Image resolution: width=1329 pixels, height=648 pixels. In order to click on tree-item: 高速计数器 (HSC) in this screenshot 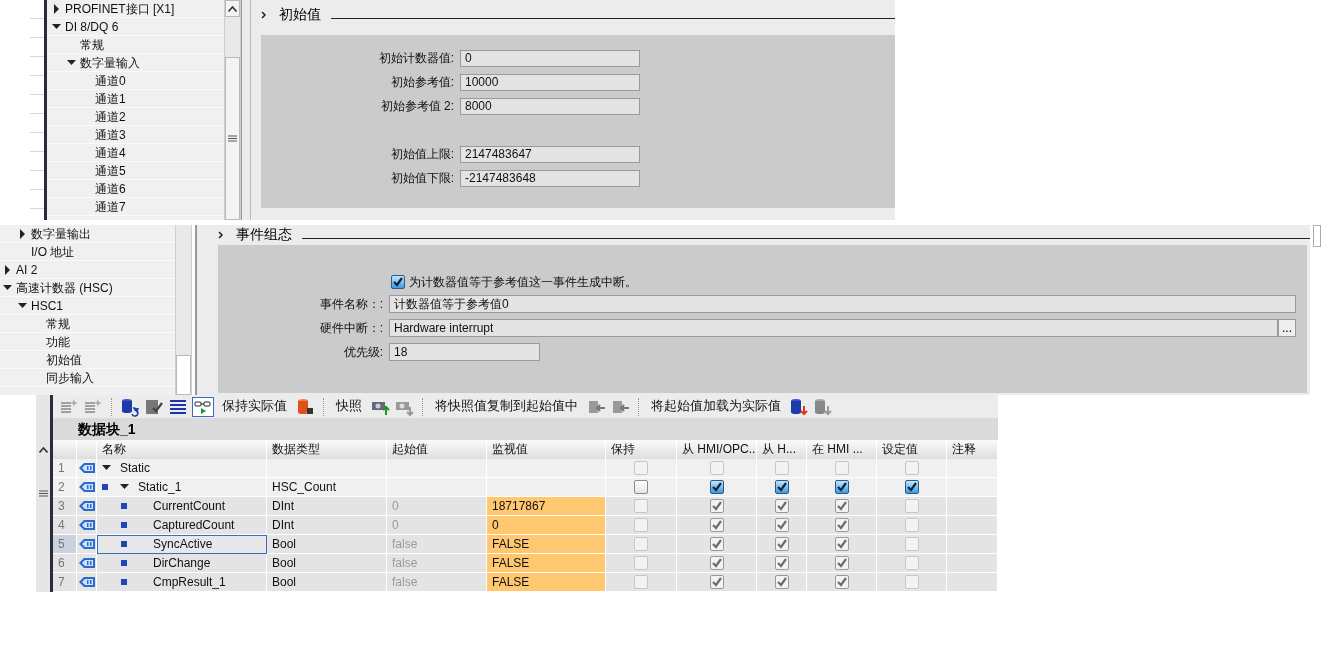, I will do `click(87, 288)`.